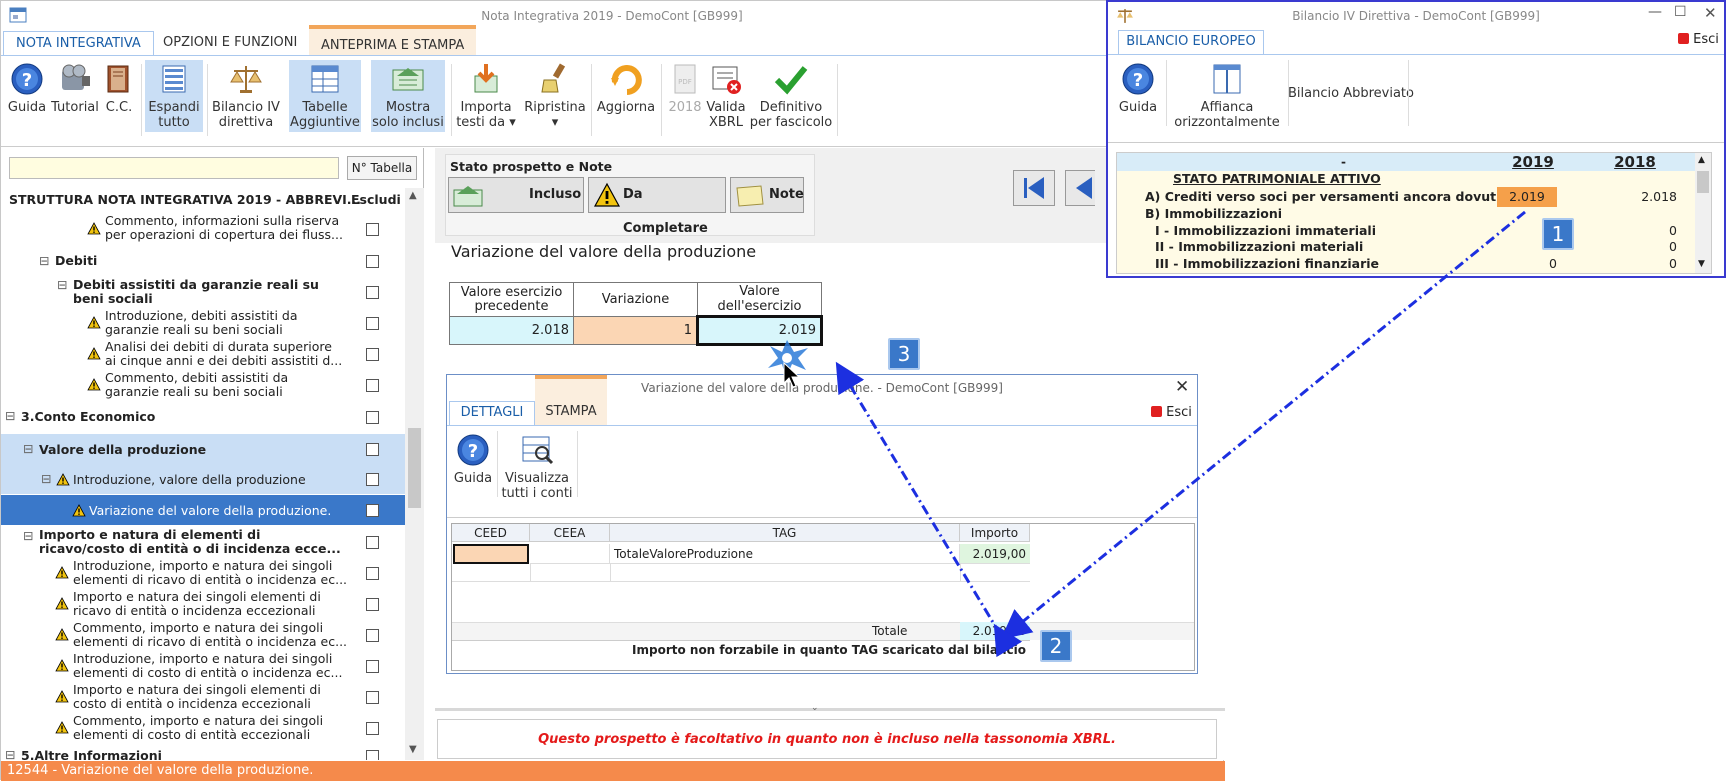 The width and height of the screenshot is (1726, 781). I want to click on cell-variazione: 1, so click(635, 330).